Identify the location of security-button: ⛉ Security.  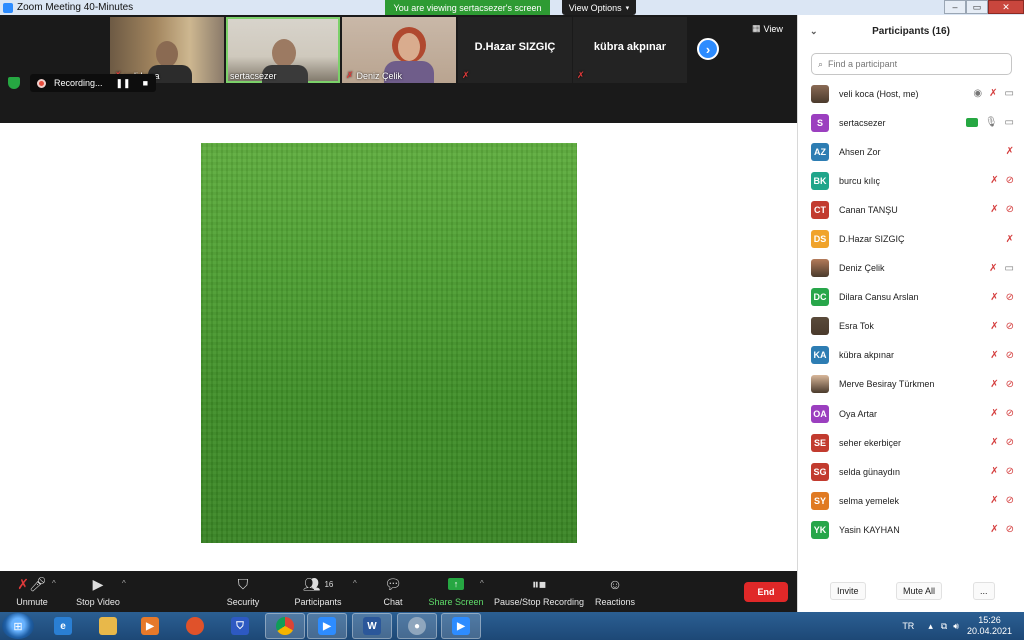
(243, 591).